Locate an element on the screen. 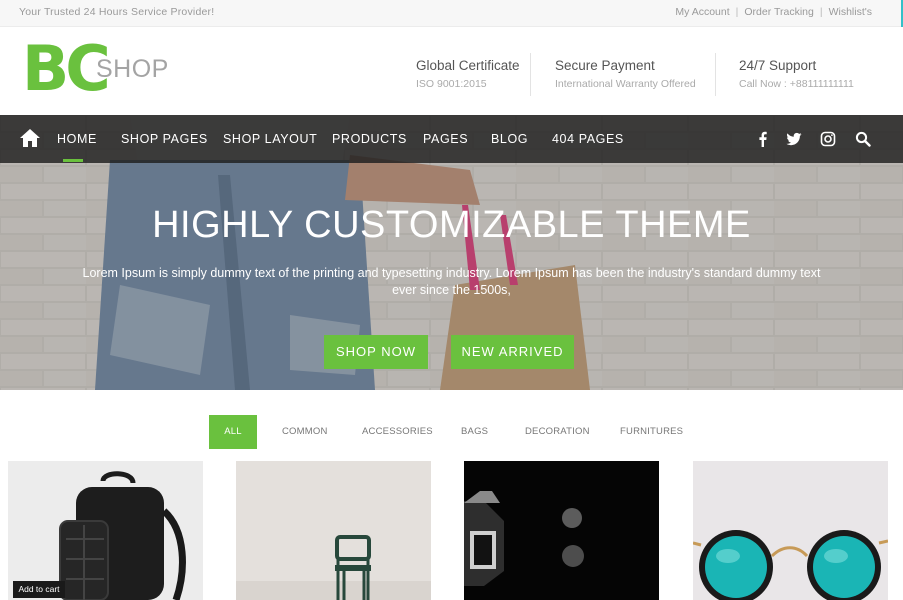 This screenshot has width=903, height=600. wishlist-link: Wishlist's is located at coordinates (850, 12).